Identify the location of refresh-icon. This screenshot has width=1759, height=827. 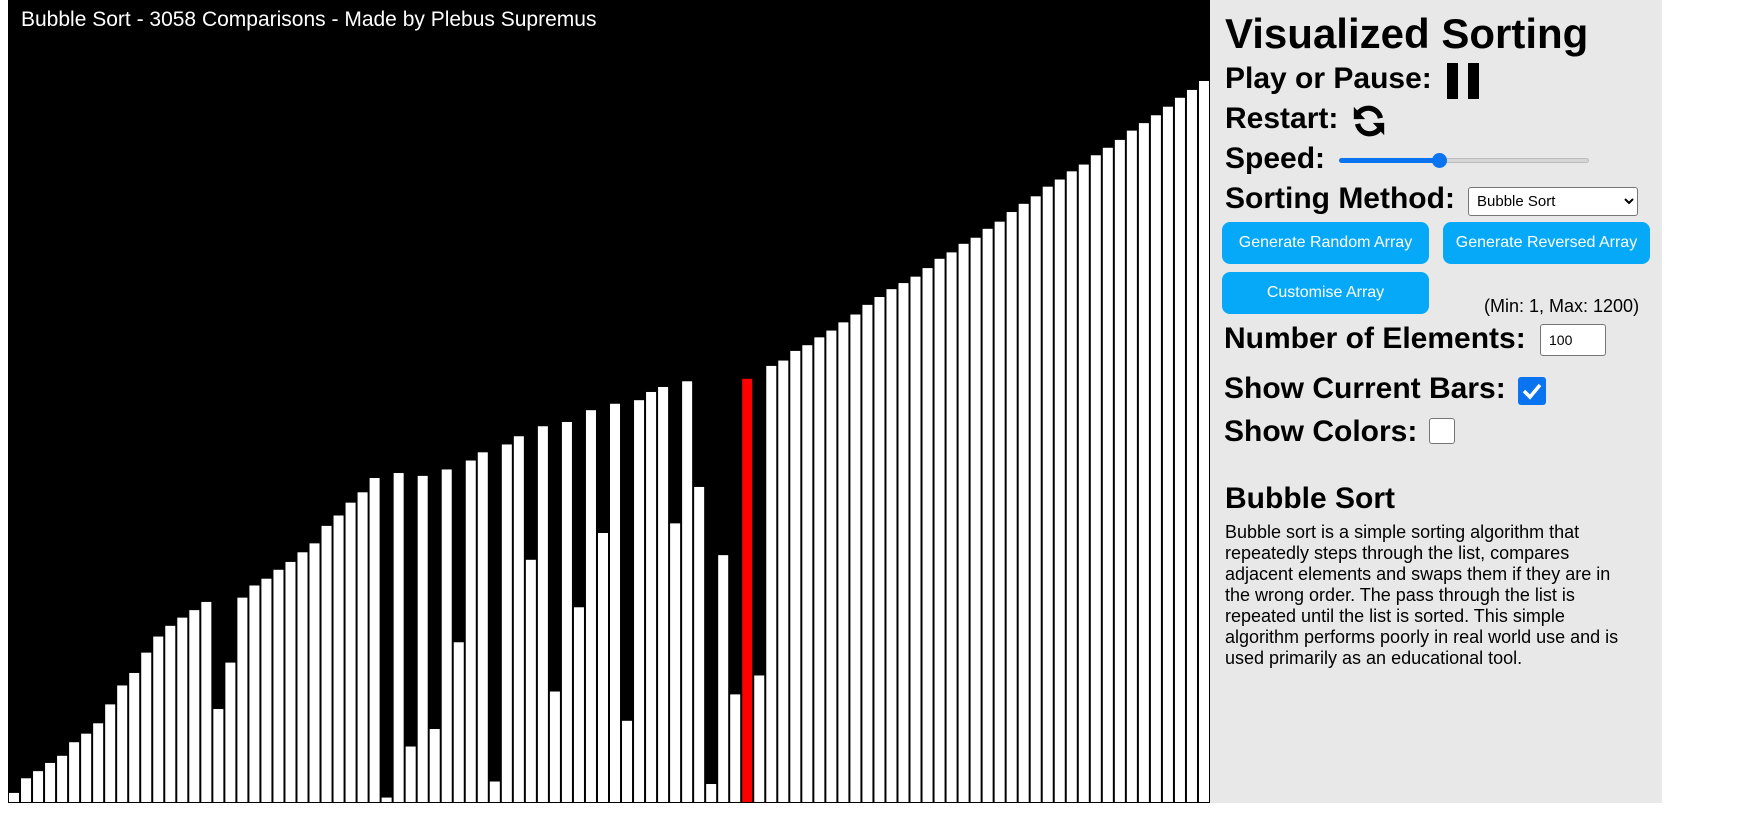
(1369, 121).